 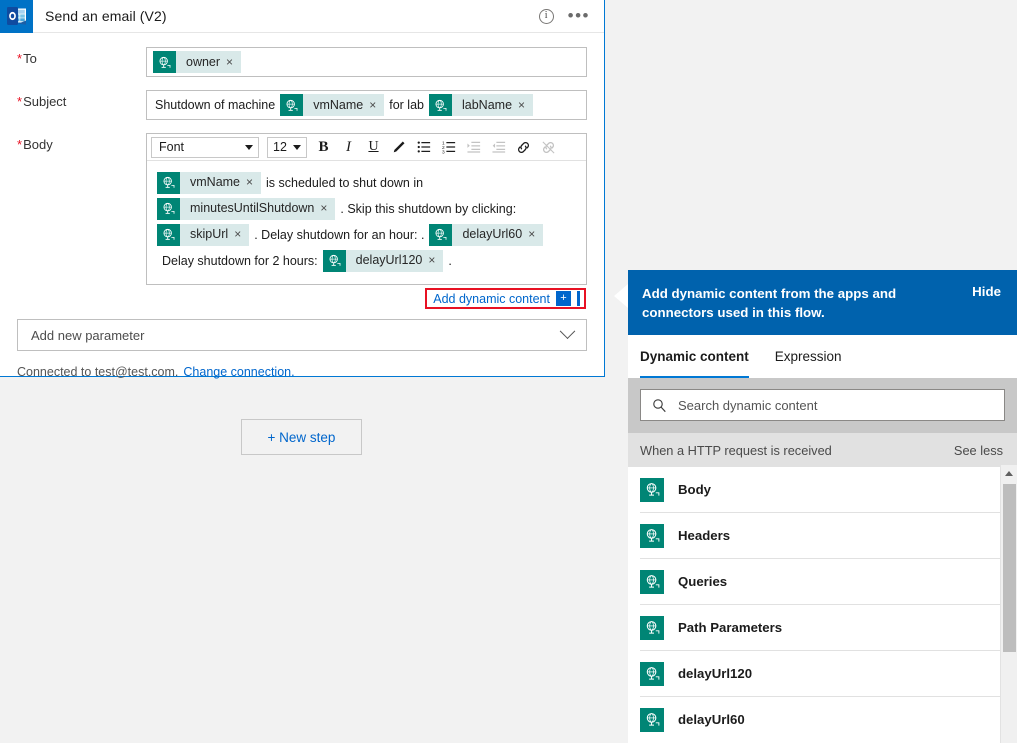 I want to click on bold-label: B, so click(x=323, y=146).